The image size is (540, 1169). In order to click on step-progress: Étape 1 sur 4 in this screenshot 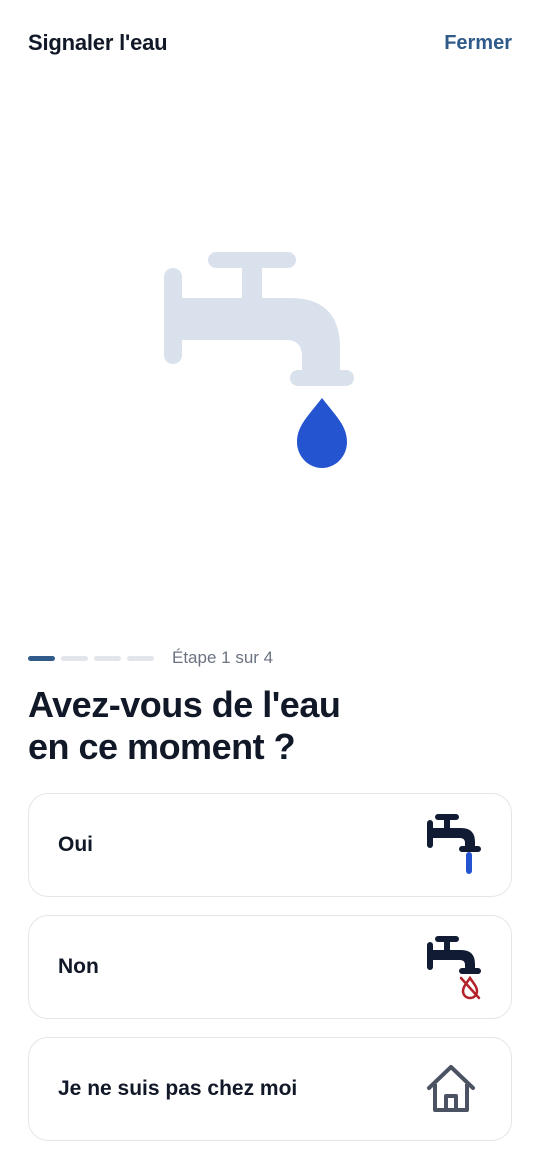, I will do `click(150, 658)`.